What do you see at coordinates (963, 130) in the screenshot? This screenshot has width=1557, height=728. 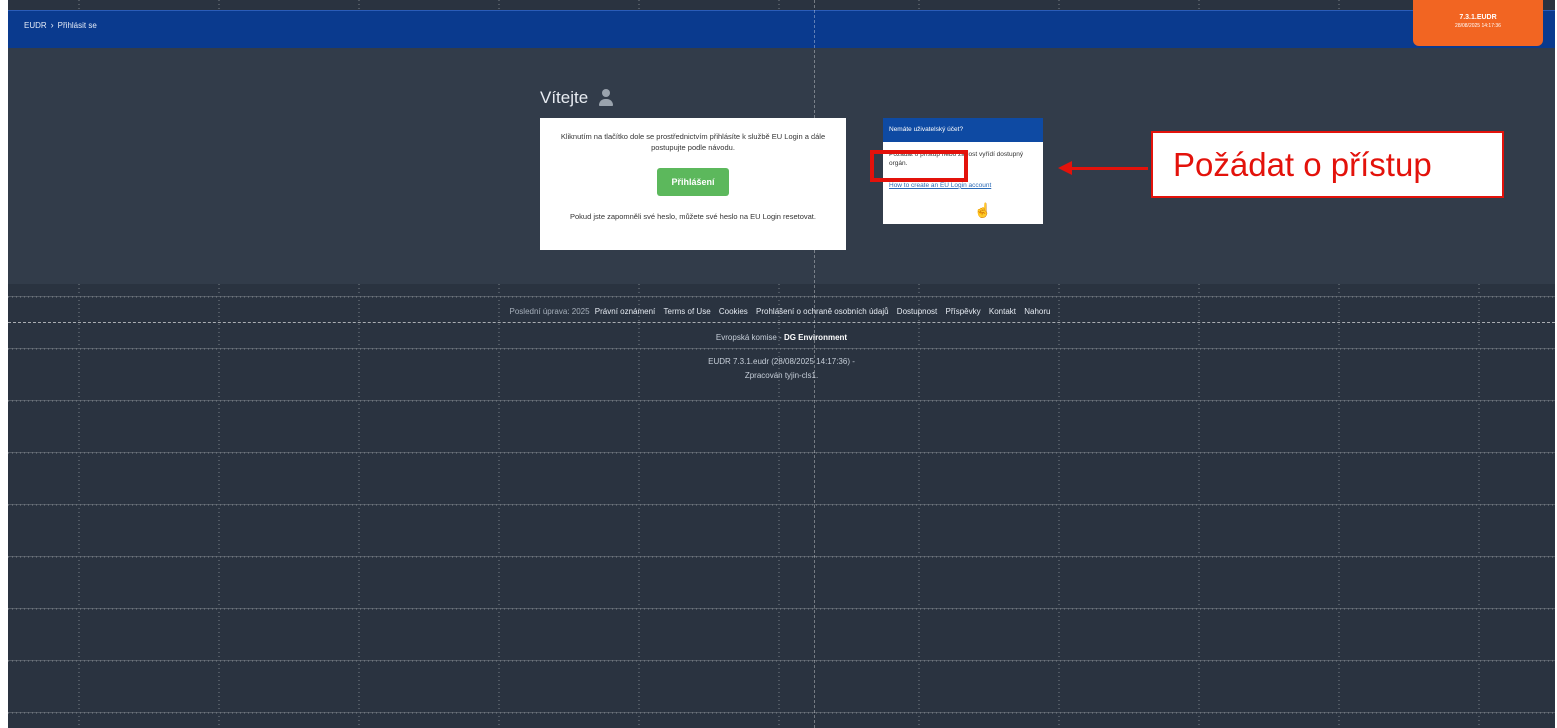 I see `no-account-header: Nemáte uživatelský účet?` at bounding box center [963, 130].